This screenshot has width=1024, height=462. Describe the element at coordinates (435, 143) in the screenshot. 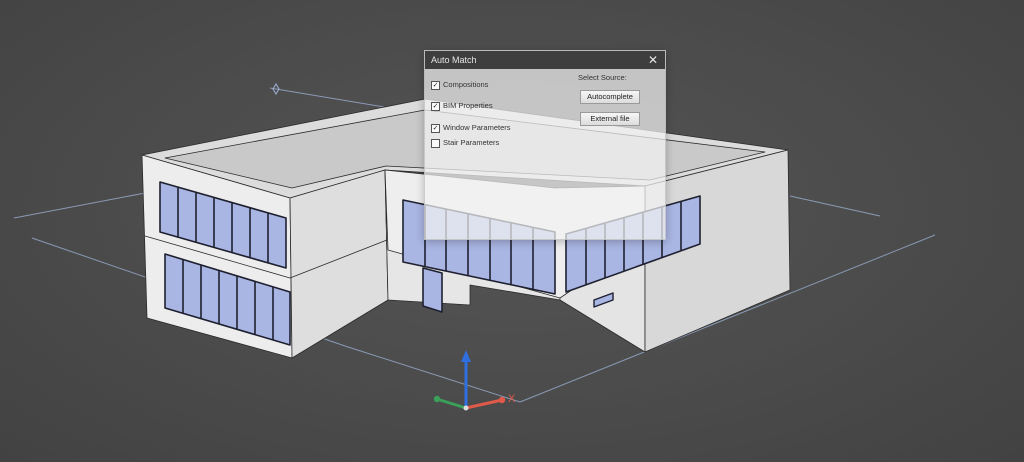

I see `checkbox-unchecked-icon` at that location.